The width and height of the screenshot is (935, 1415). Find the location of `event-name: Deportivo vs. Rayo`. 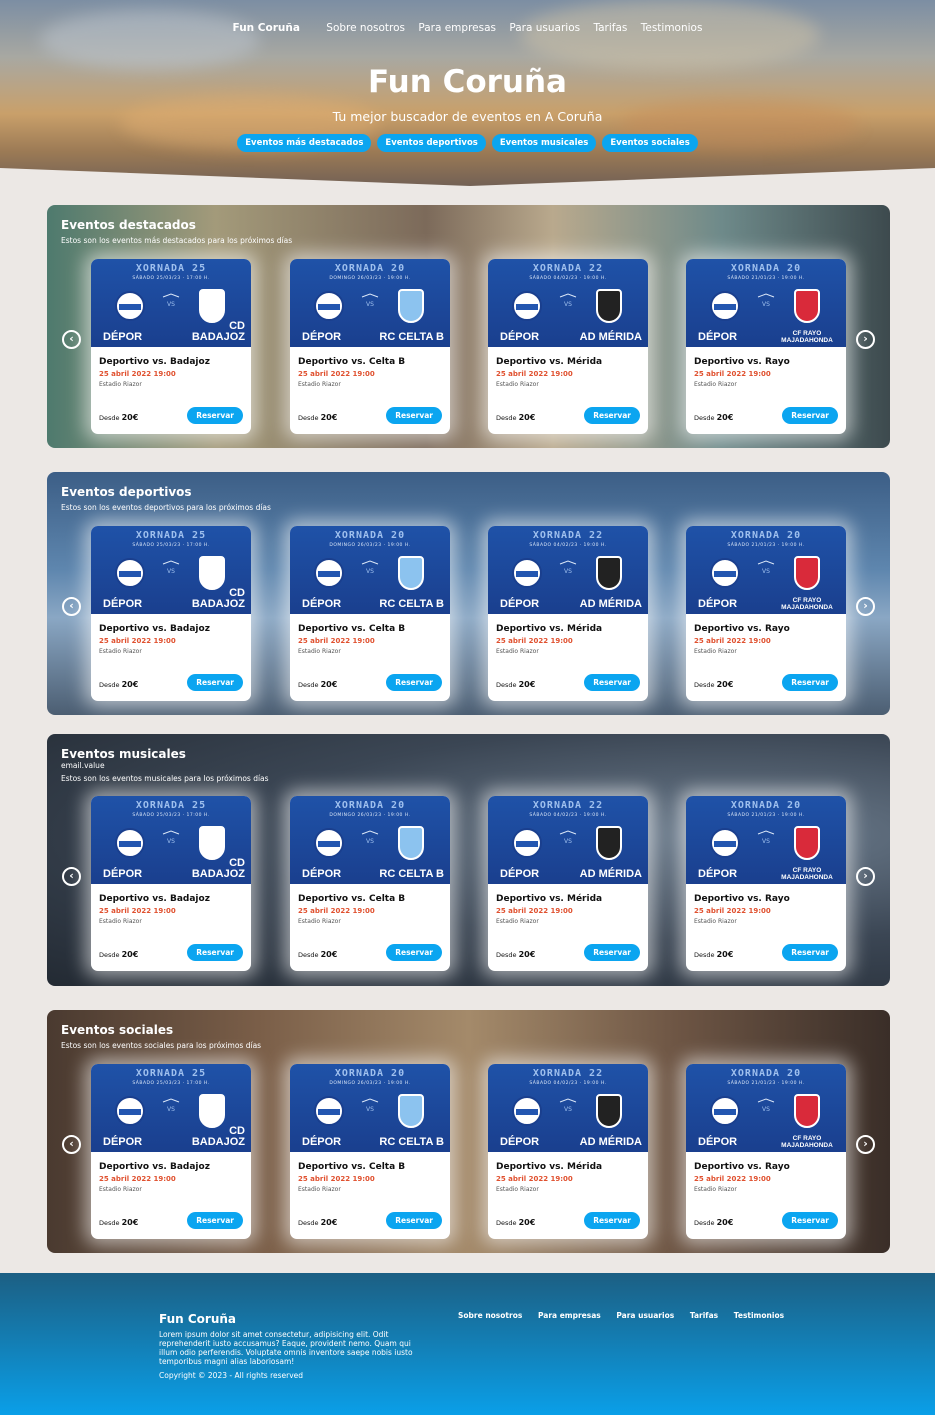

event-name: Deportivo vs. Rayo is located at coordinates (742, 362).